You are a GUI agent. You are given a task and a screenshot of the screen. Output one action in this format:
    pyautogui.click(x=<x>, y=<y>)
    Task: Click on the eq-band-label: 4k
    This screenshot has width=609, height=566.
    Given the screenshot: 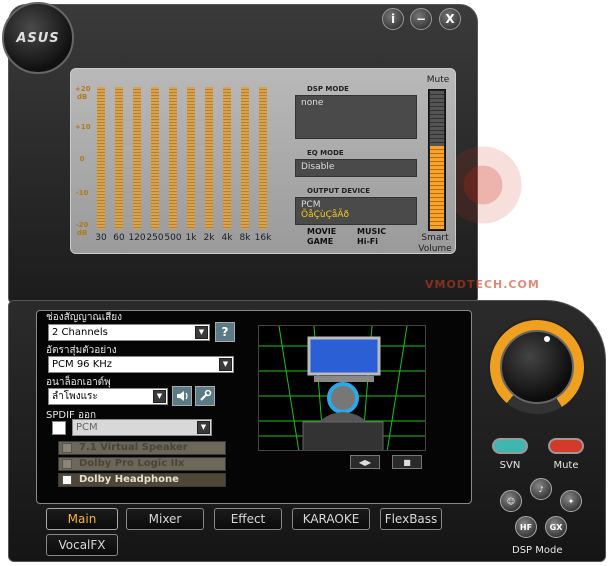 What is the action you would take?
    pyautogui.click(x=227, y=238)
    